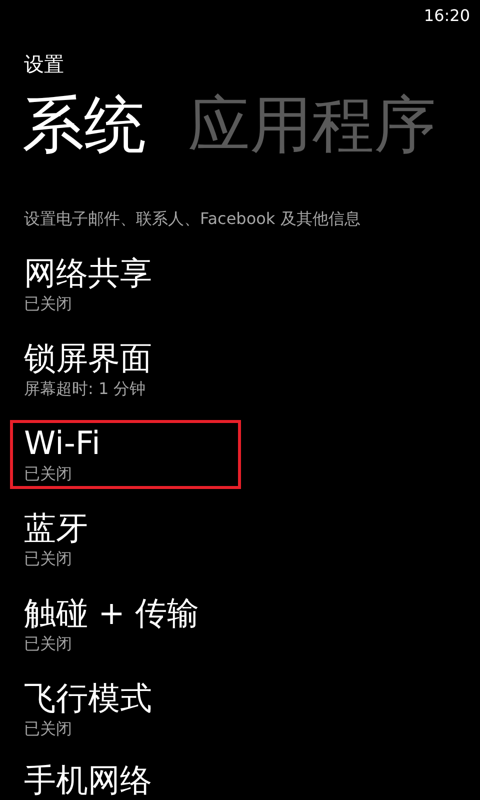 Image resolution: width=480 pixels, height=800 pixels. I want to click on settings-item: 蓝牙 已关闭, so click(240, 539).